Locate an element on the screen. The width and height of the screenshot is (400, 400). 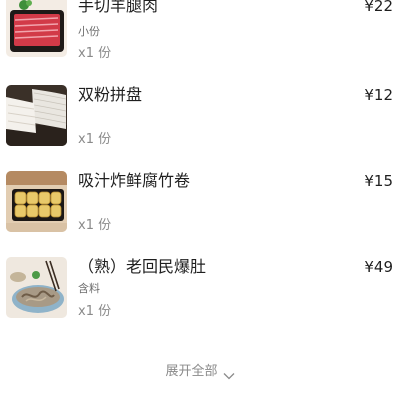
tripe-dish-image is located at coordinates (36, 287).